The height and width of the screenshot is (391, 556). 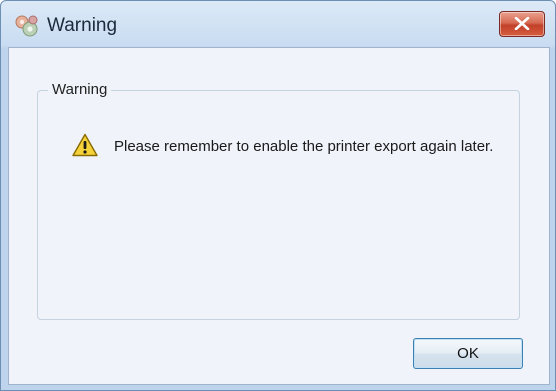 I want to click on groupbox-legend: Warning, so click(x=80, y=90).